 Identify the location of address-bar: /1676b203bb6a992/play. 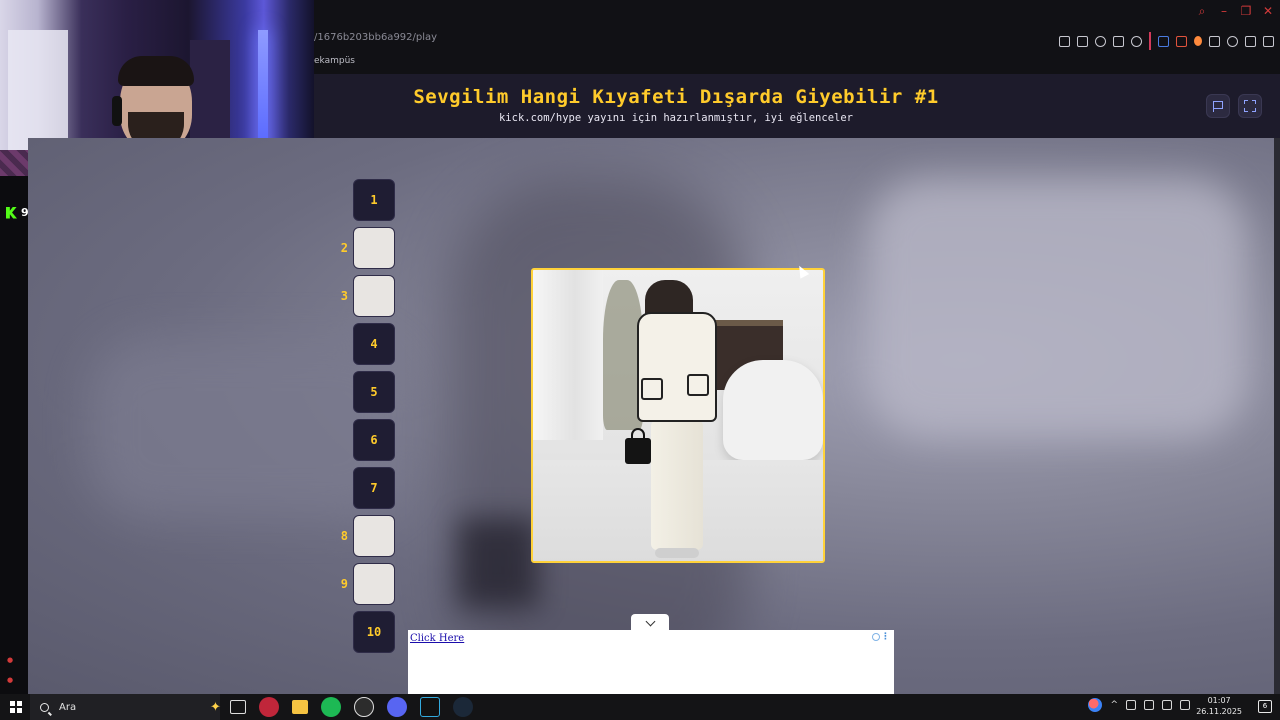
(375, 37).